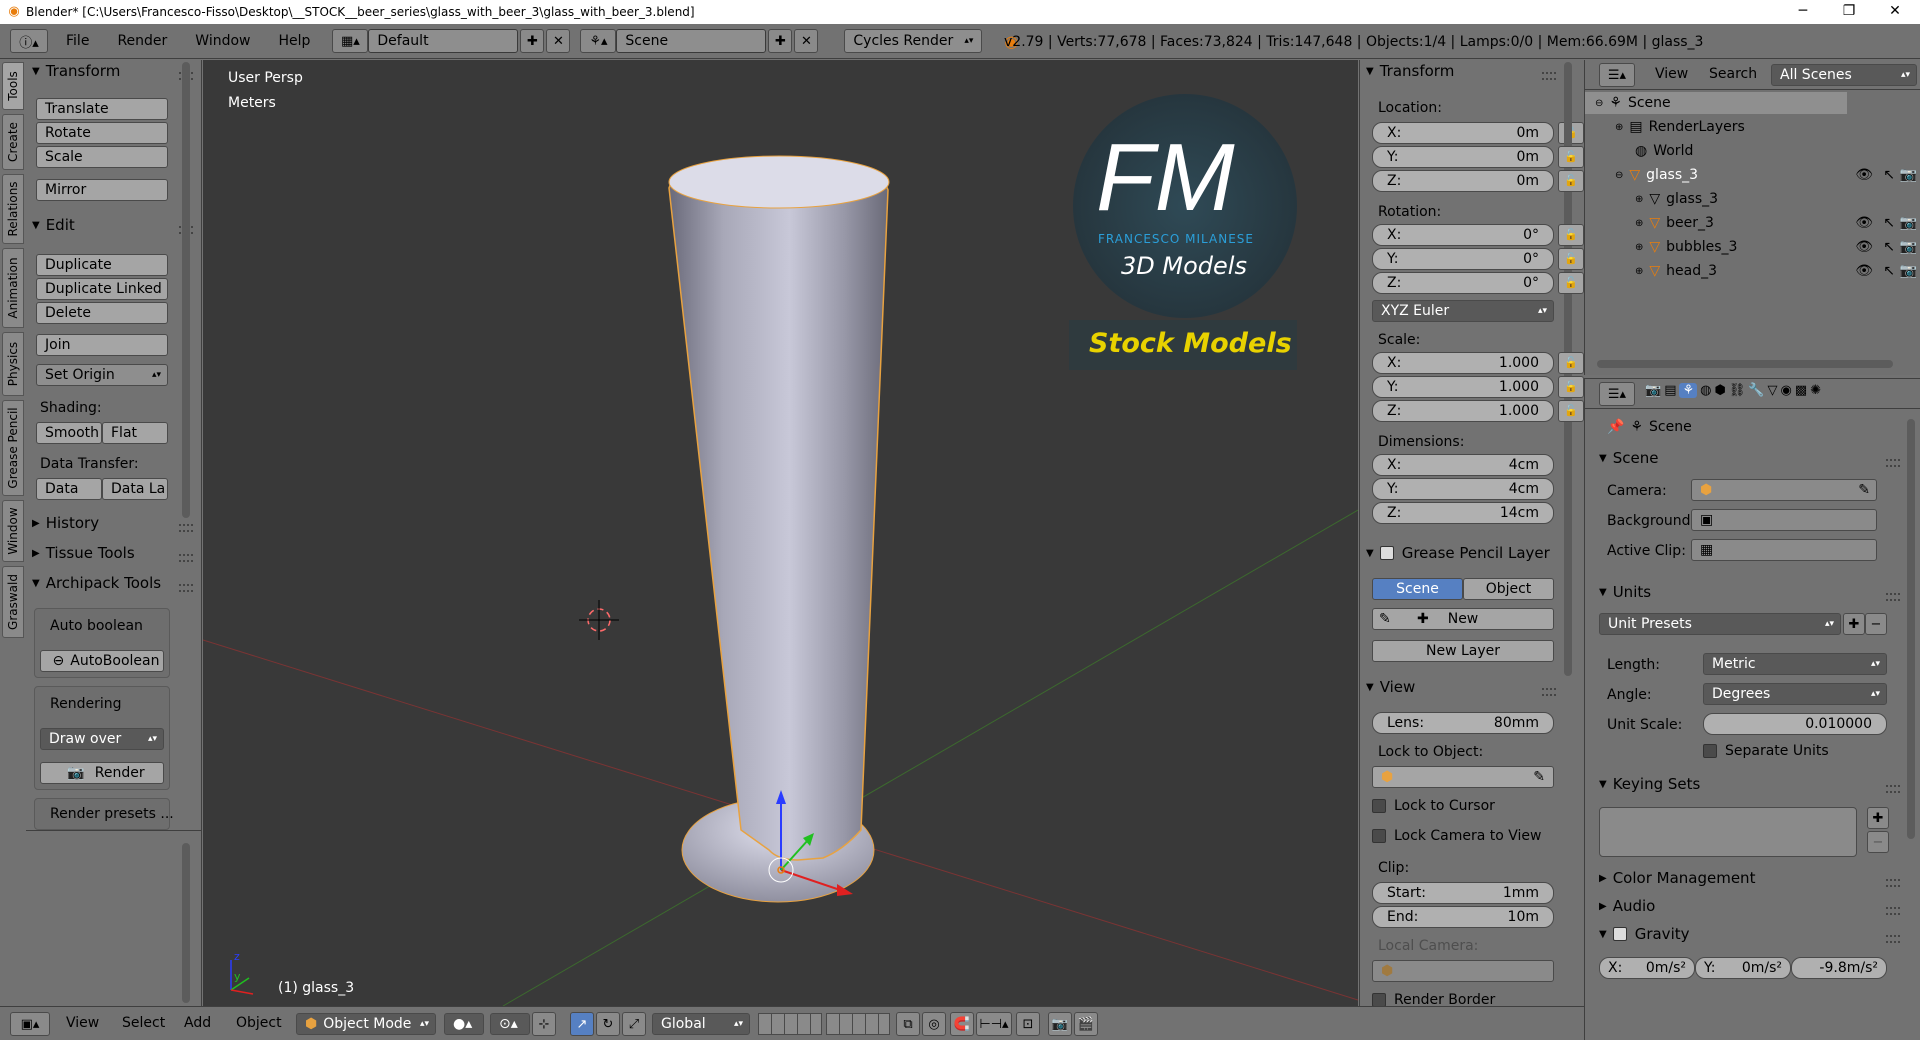  I want to click on location-x-field: X: 0m, so click(1463, 133).